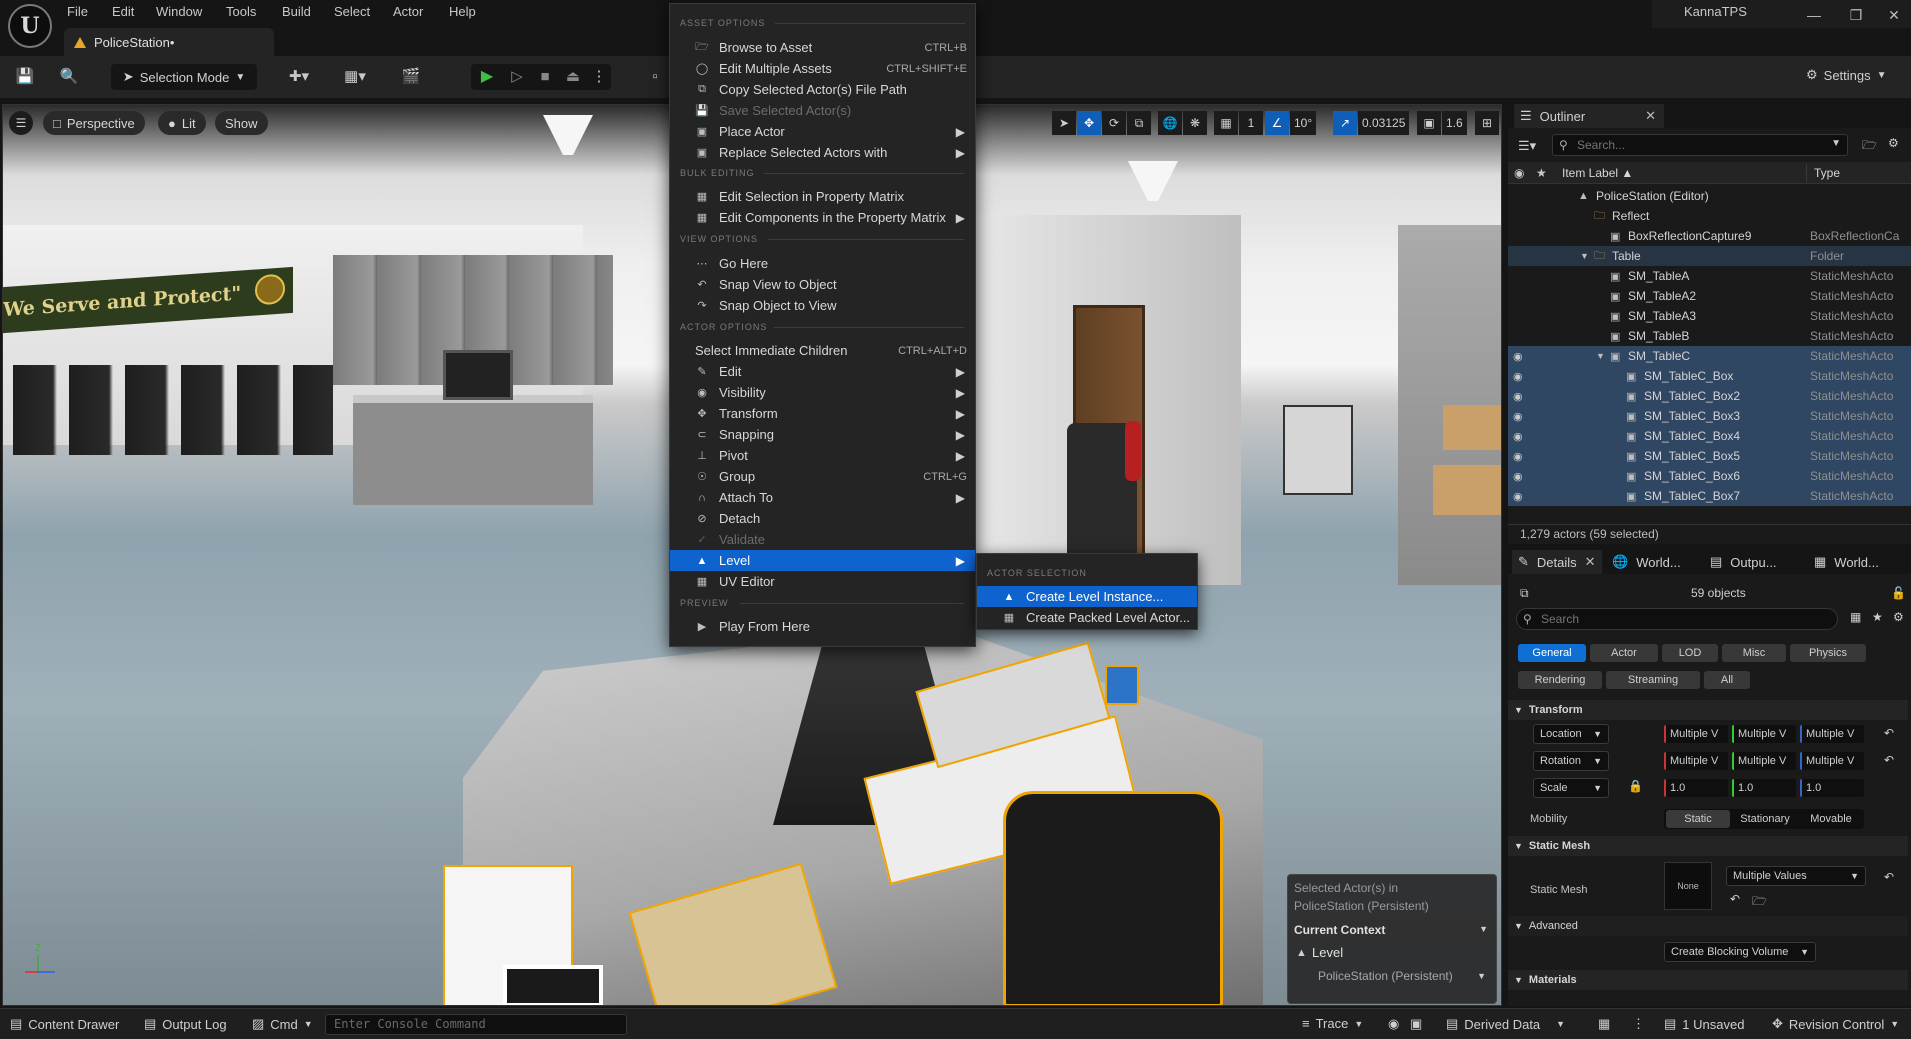  What do you see at coordinates (30, 26) in the screenshot?
I see `unreal-logo-icon: U` at bounding box center [30, 26].